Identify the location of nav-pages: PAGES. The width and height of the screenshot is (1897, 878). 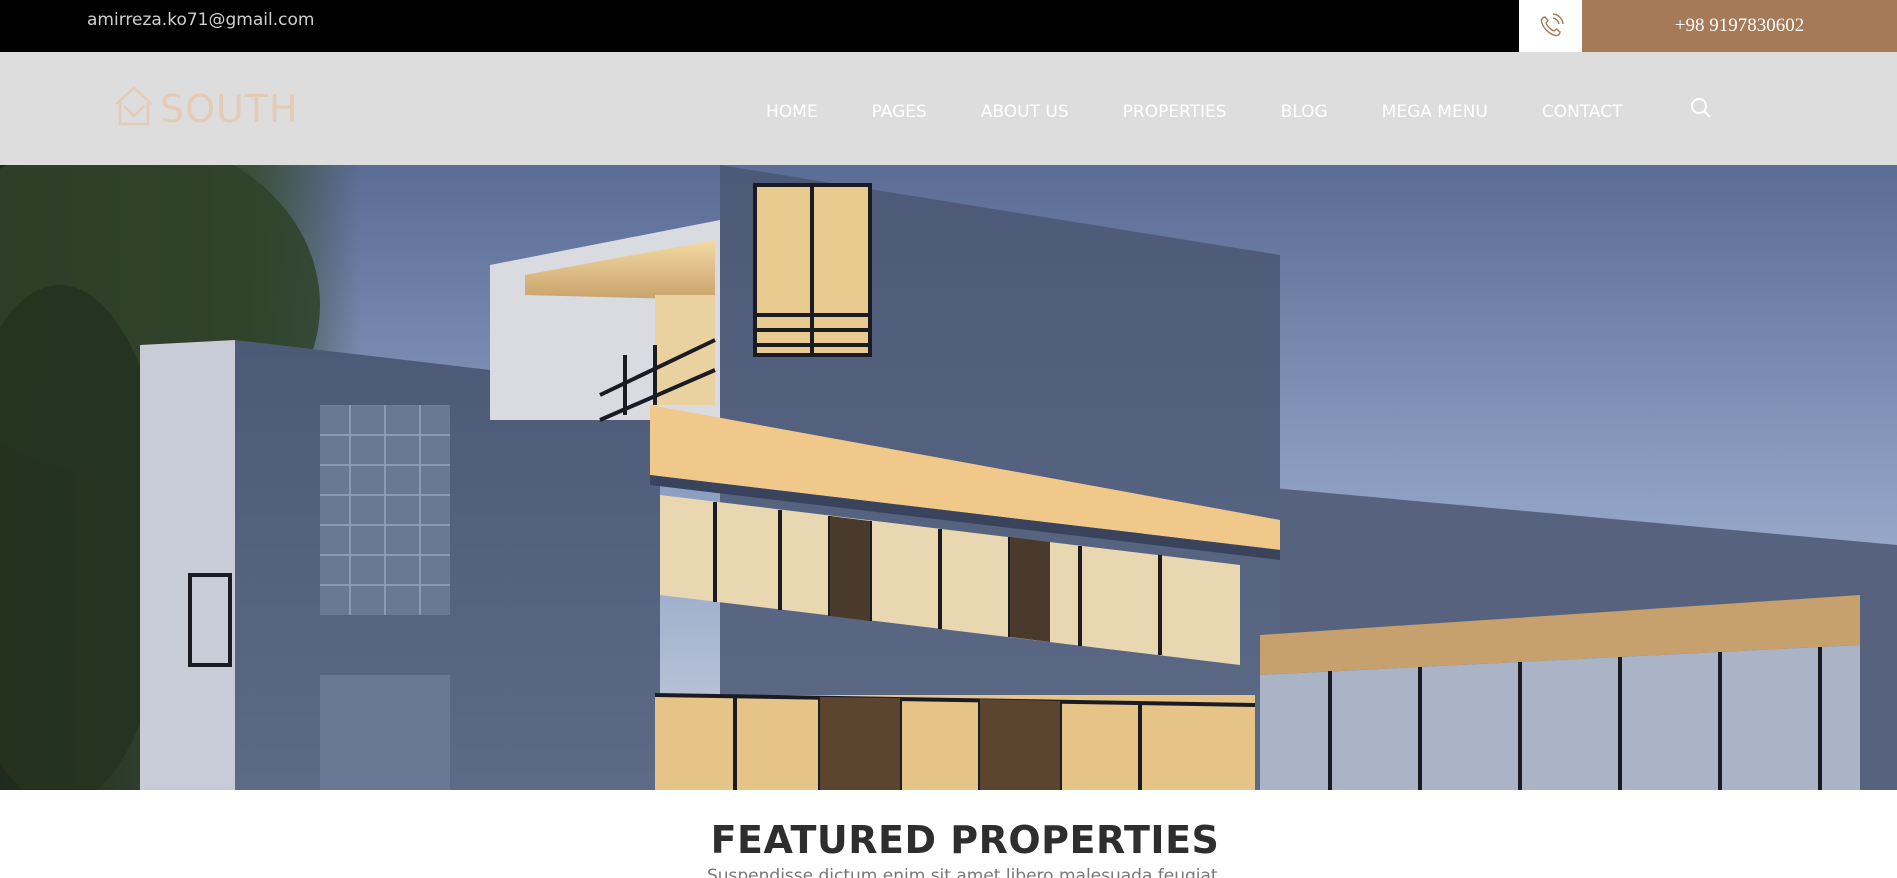
(899, 112).